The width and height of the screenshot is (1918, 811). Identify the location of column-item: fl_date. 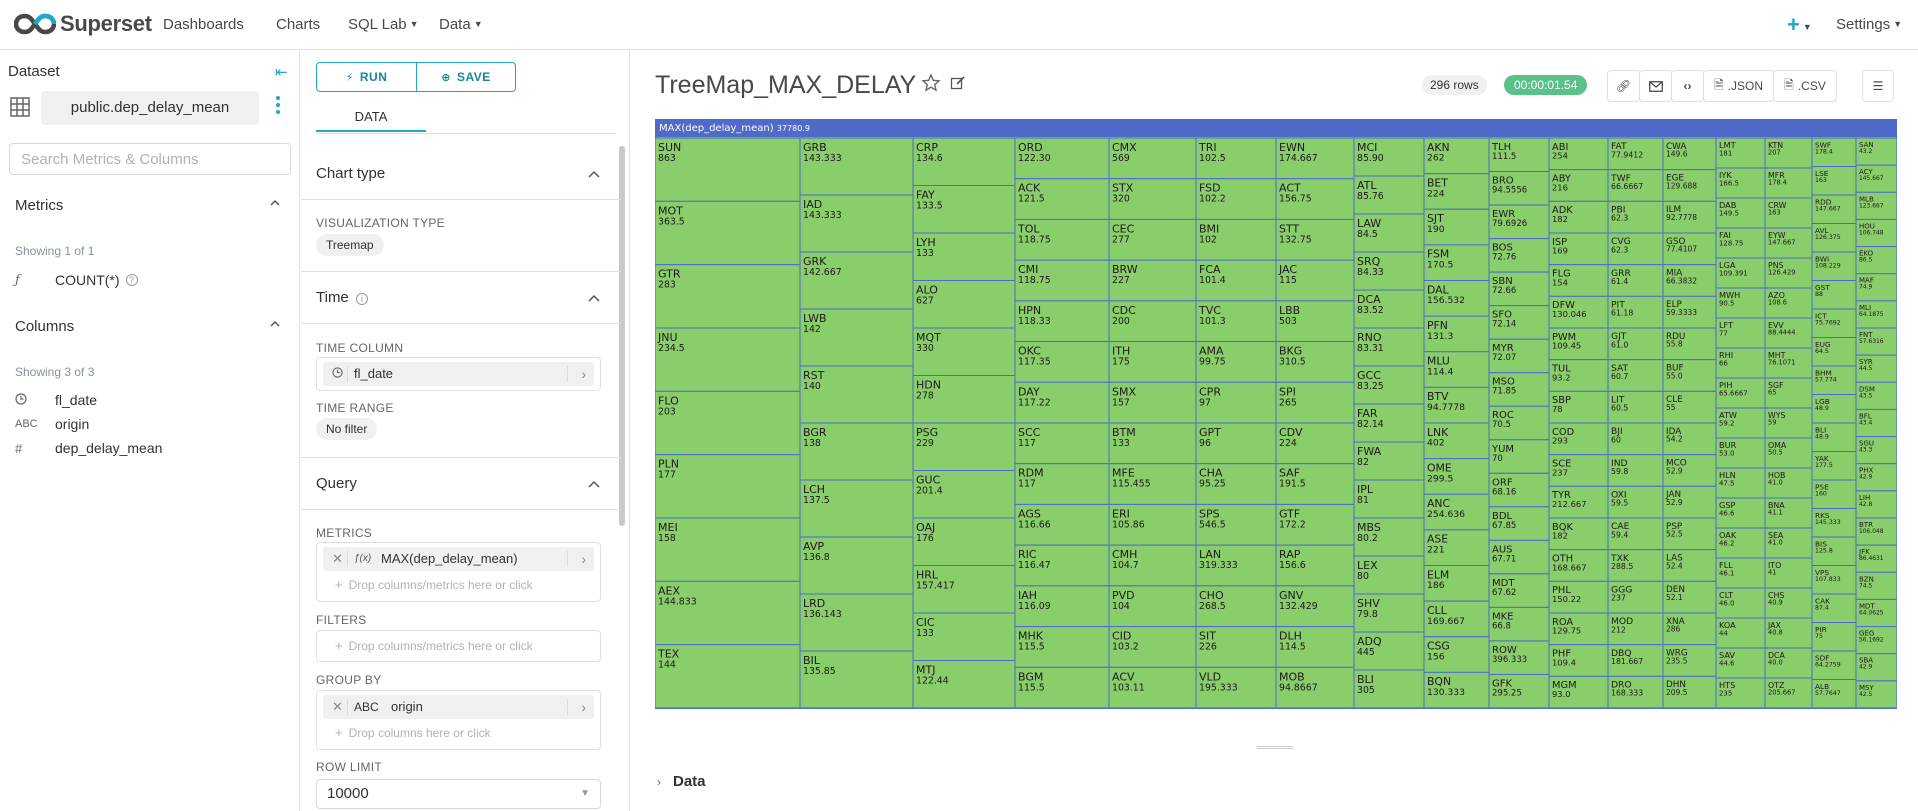
(56, 400).